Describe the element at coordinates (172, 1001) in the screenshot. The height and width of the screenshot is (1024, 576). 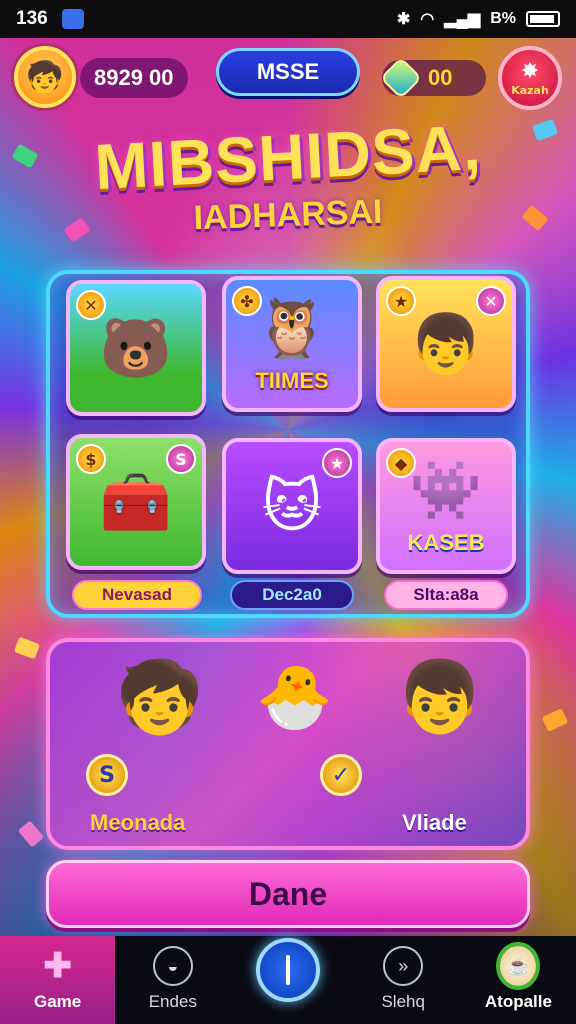
I see `nav-label: Endes` at that location.